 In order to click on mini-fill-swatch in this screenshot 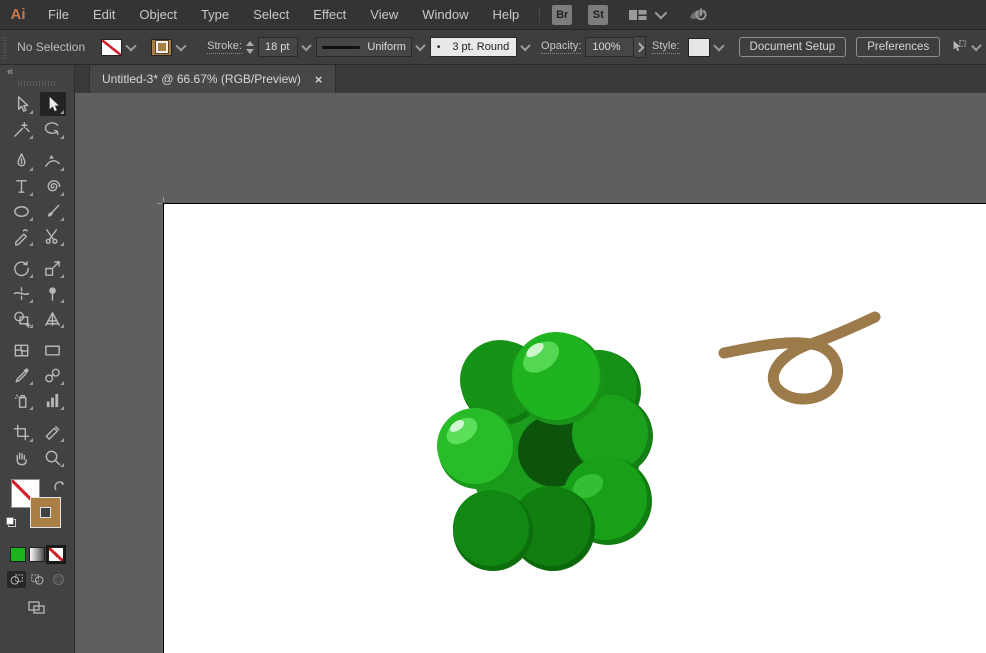, I will do `click(10, 521)`.